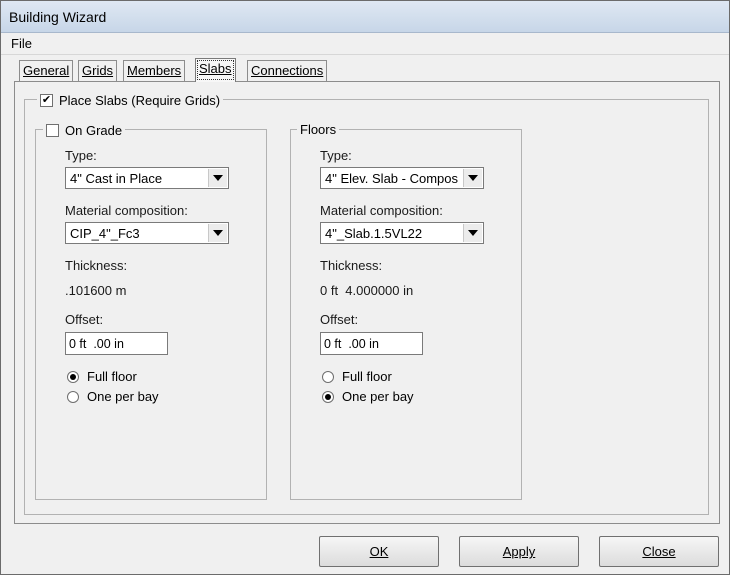 The image size is (730, 575). Describe the element at coordinates (94, 130) in the screenshot. I see `on-grade-label: On Grade` at that location.